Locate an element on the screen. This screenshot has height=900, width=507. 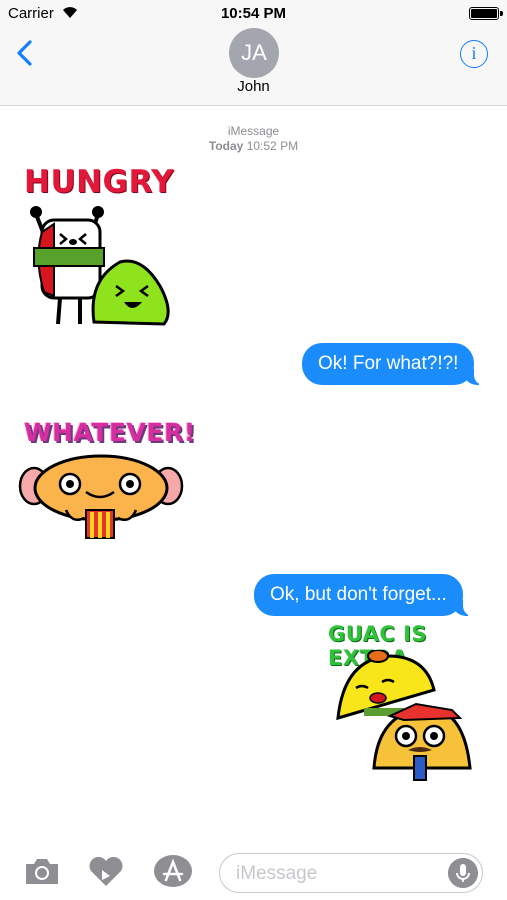
compose-bar: iMessage is located at coordinates (253, 870).